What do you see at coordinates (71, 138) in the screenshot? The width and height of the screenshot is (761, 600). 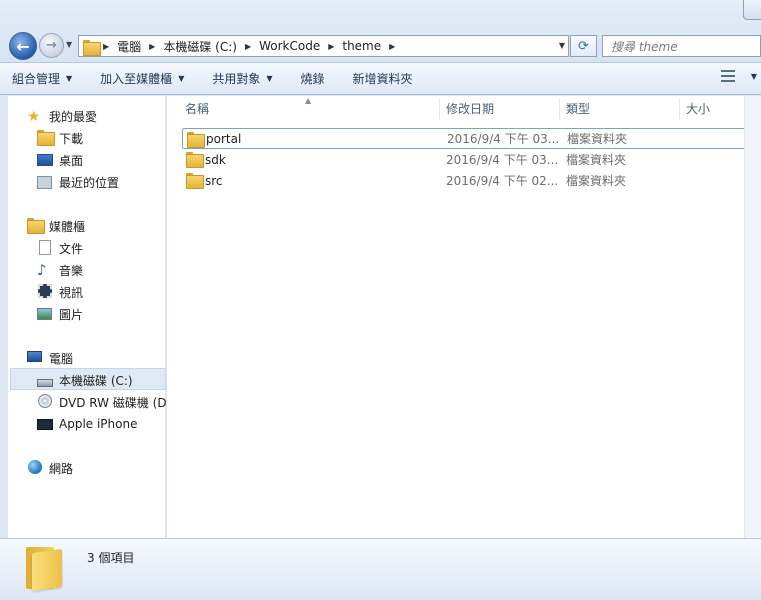 I see `nav-downloads-label: 下載` at bounding box center [71, 138].